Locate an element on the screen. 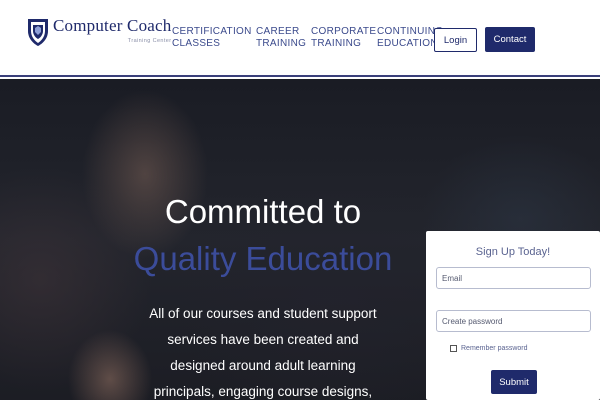 The image size is (600, 400). nav-label-line1: CERTIFICATION is located at coordinates (212, 31).